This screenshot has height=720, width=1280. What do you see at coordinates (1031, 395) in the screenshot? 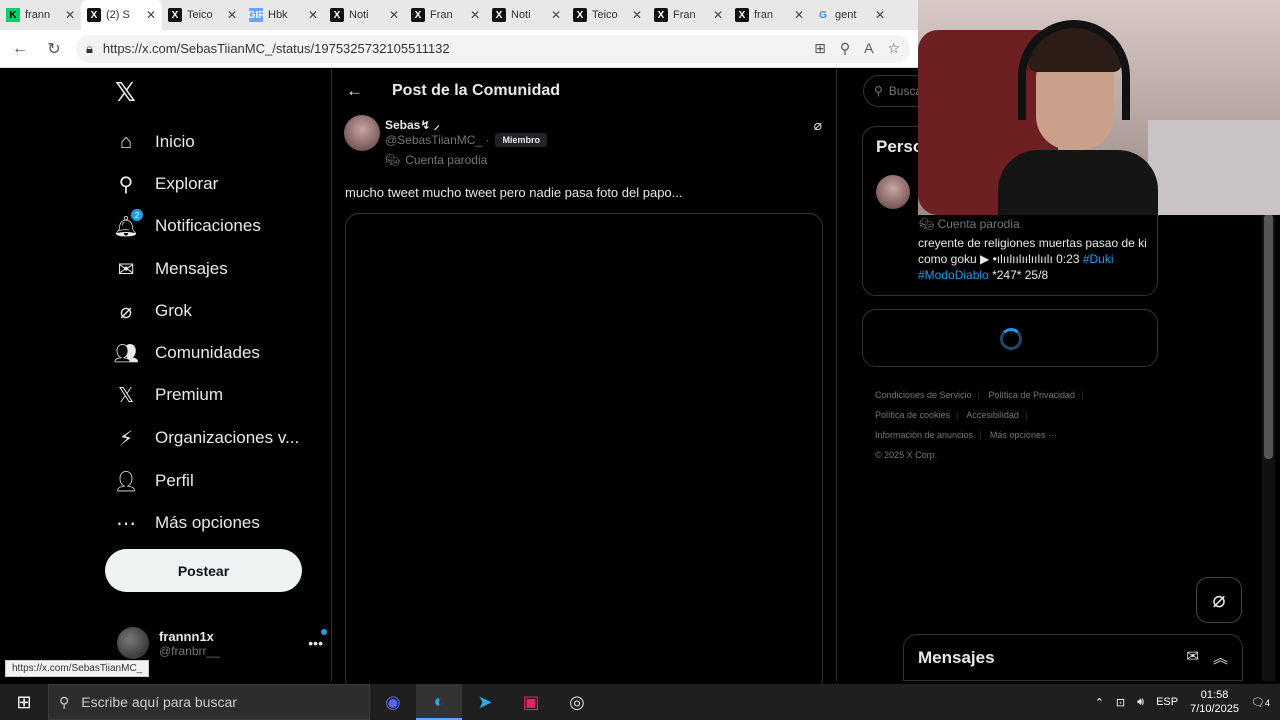
I see `privacy-link: Política de Privacidad` at bounding box center [1031, 395].